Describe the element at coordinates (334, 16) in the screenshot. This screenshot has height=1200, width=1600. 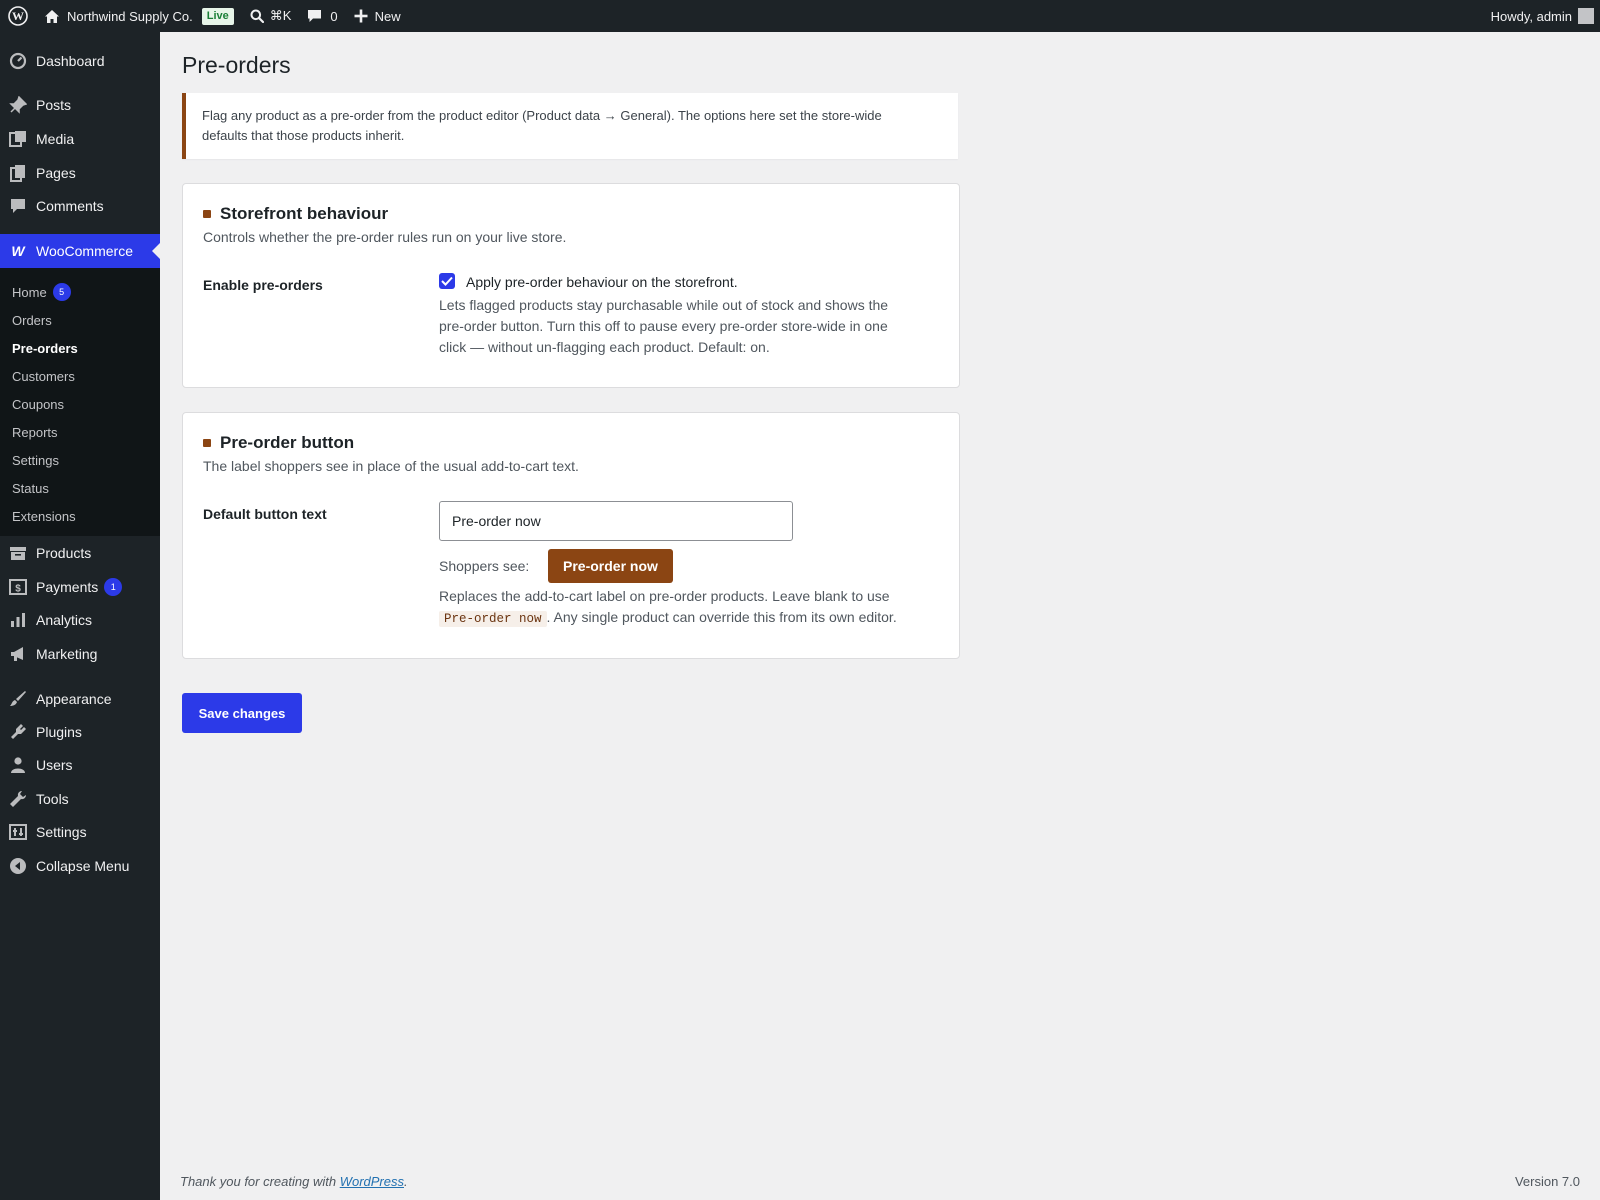
I see `comments-count: 0` at that location.